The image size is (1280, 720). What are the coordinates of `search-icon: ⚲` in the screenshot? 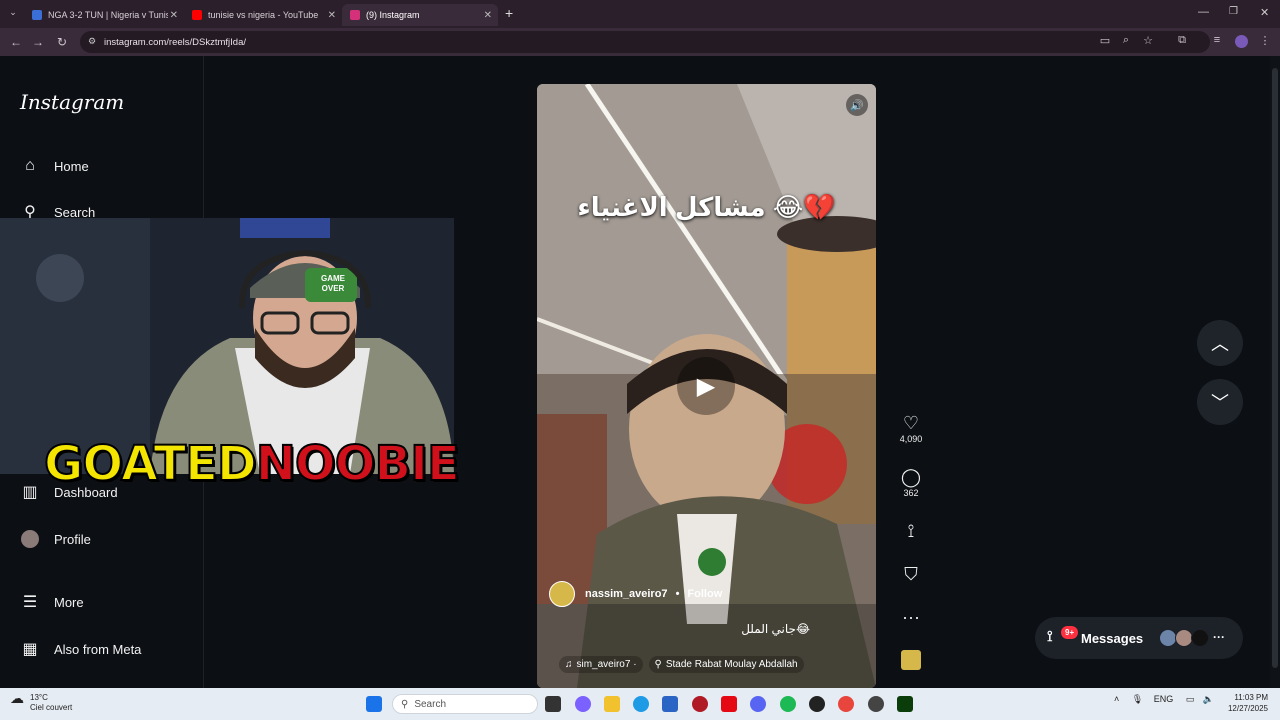 It's located at (405, 704).